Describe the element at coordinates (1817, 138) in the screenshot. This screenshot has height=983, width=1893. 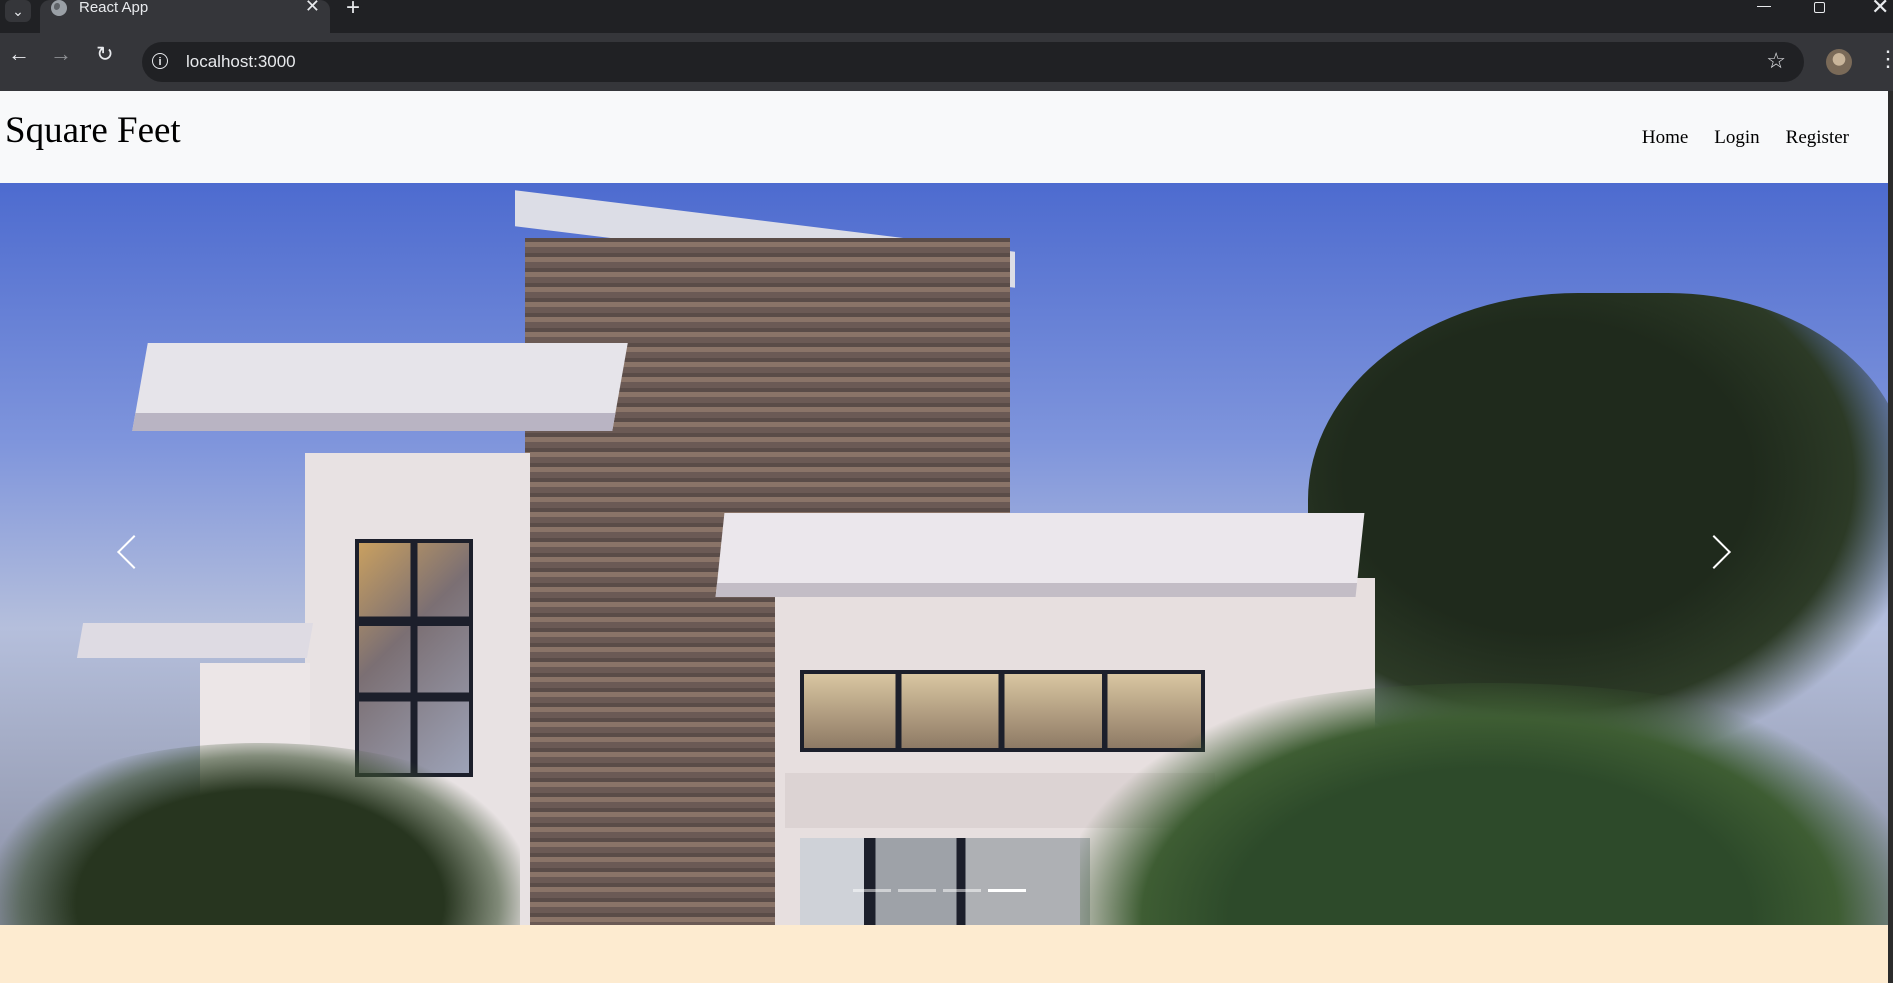
I see `nav-register-link: Register` at that location.